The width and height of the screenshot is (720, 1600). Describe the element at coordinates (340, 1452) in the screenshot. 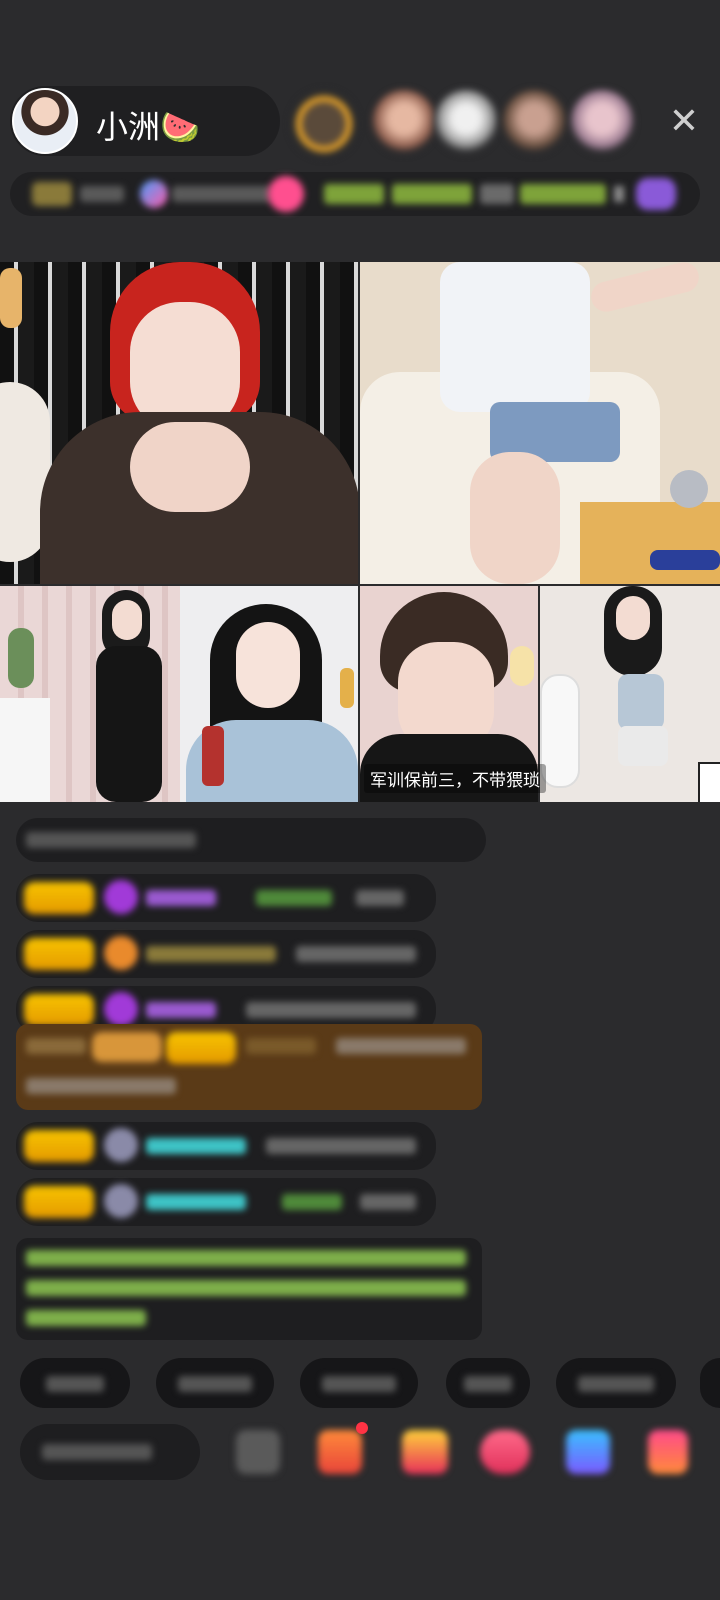

I see `gift-icon` at that location.